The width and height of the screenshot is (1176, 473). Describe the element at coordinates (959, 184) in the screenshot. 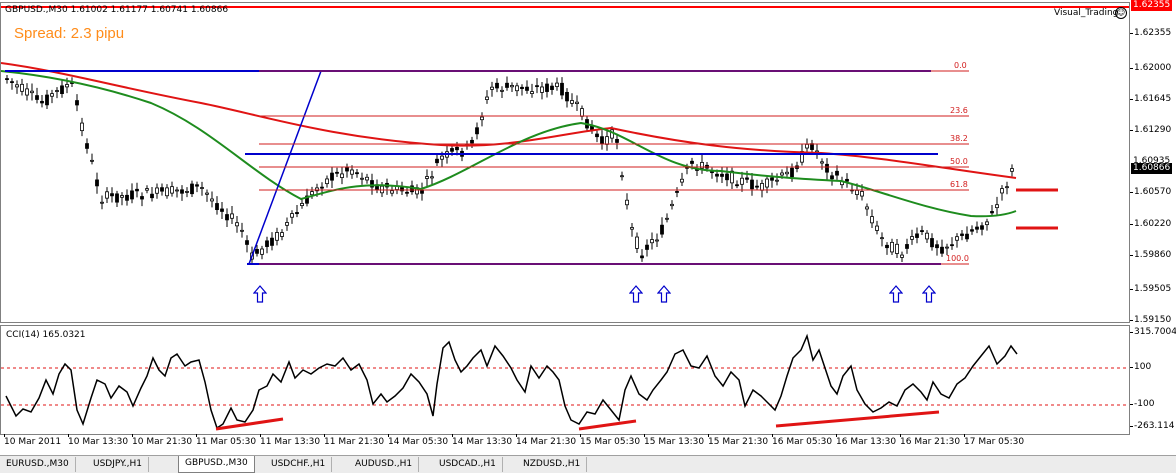

I see `fibo-label-61: 61.8` at that location.